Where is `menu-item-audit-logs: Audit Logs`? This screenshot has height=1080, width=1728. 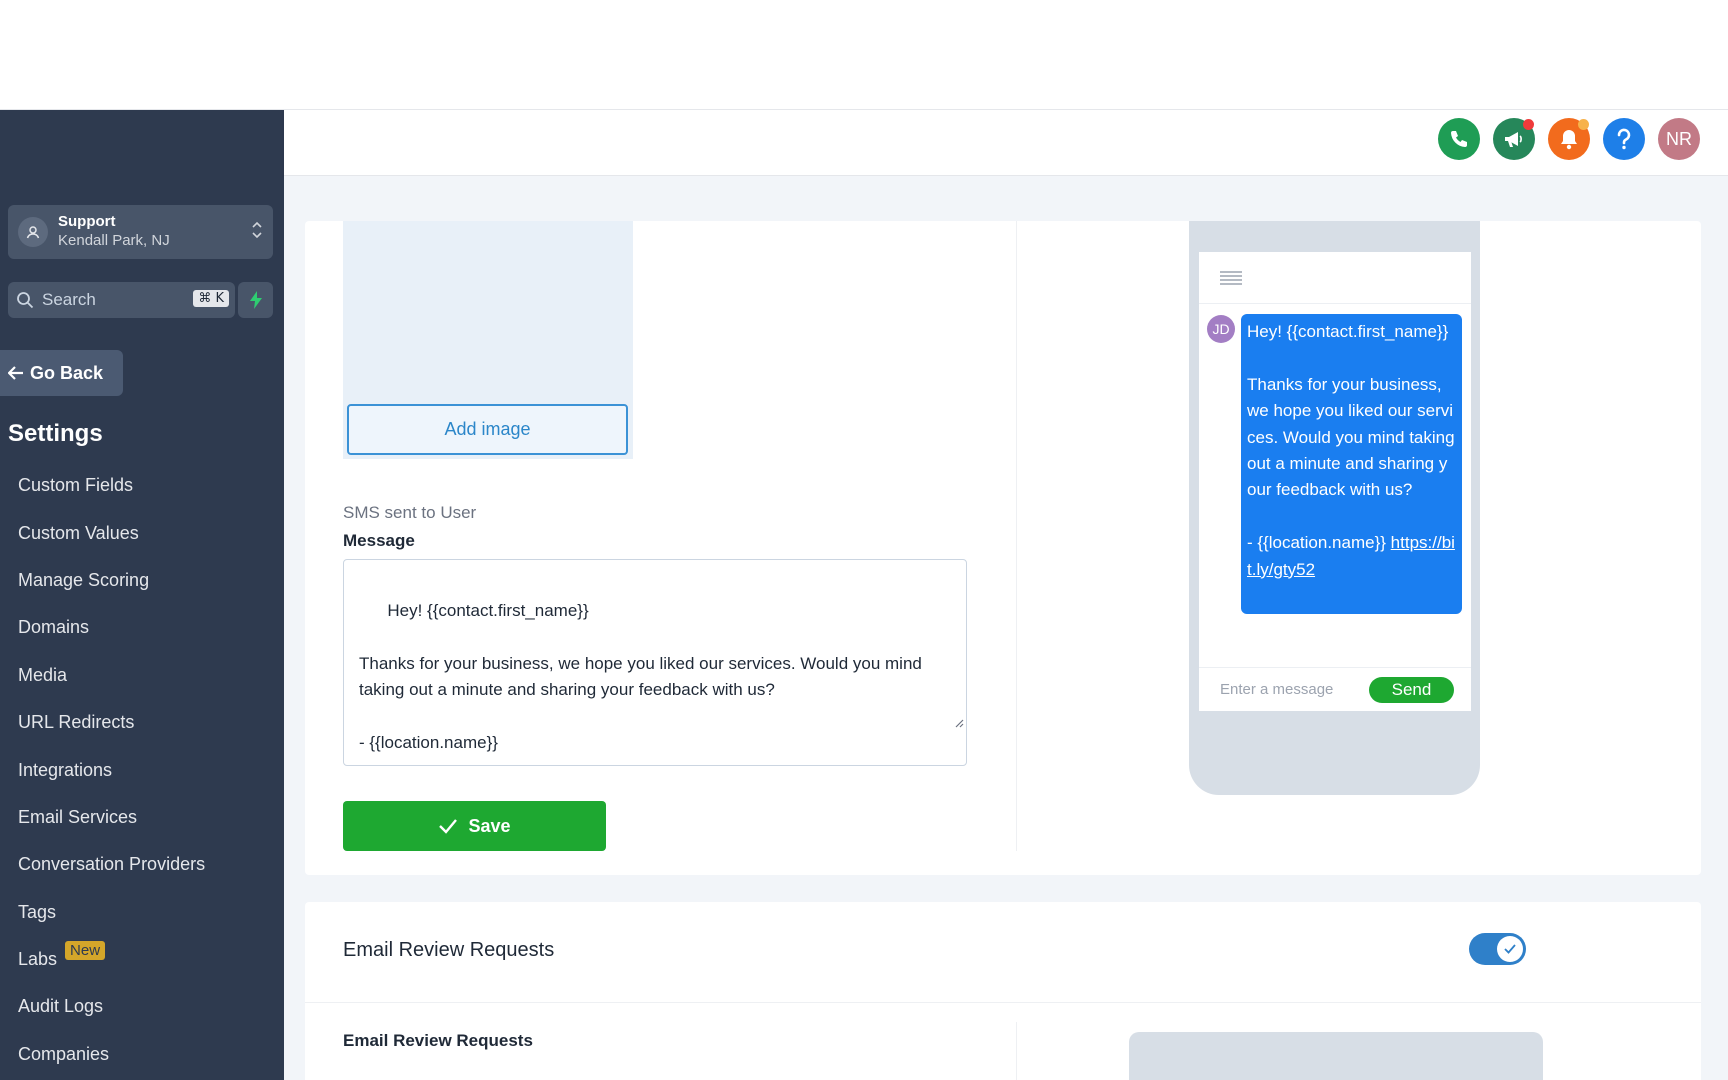 menu-item-audit-logs: Audit Logs is located at coordinates (148, 1006).